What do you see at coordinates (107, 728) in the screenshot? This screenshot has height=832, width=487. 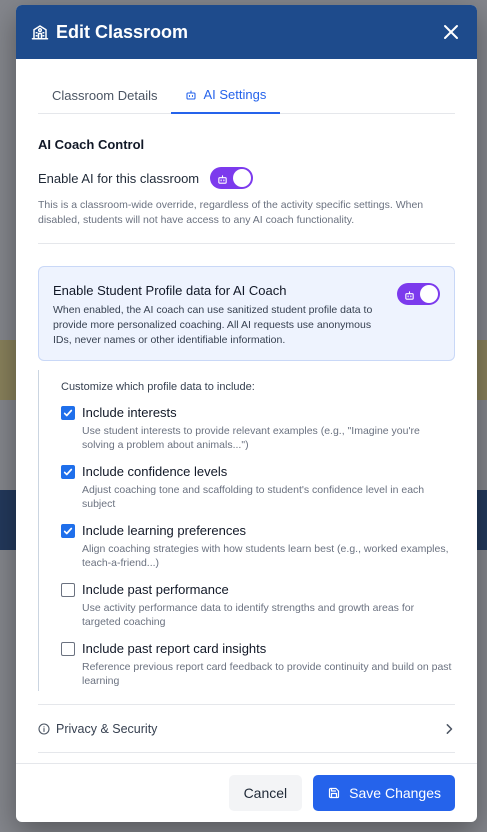 I see `privacy-label: Privacy & Security` at bounding box center [107, 728].